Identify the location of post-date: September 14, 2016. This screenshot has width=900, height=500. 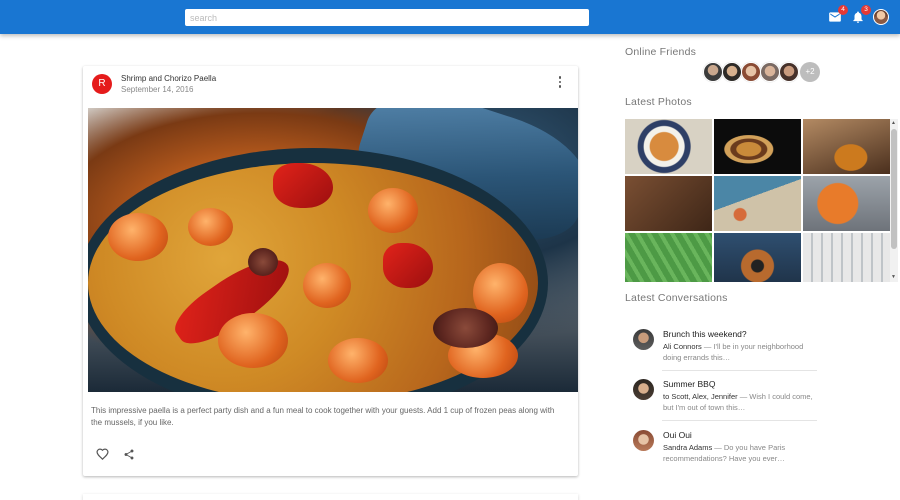
(157, 89).